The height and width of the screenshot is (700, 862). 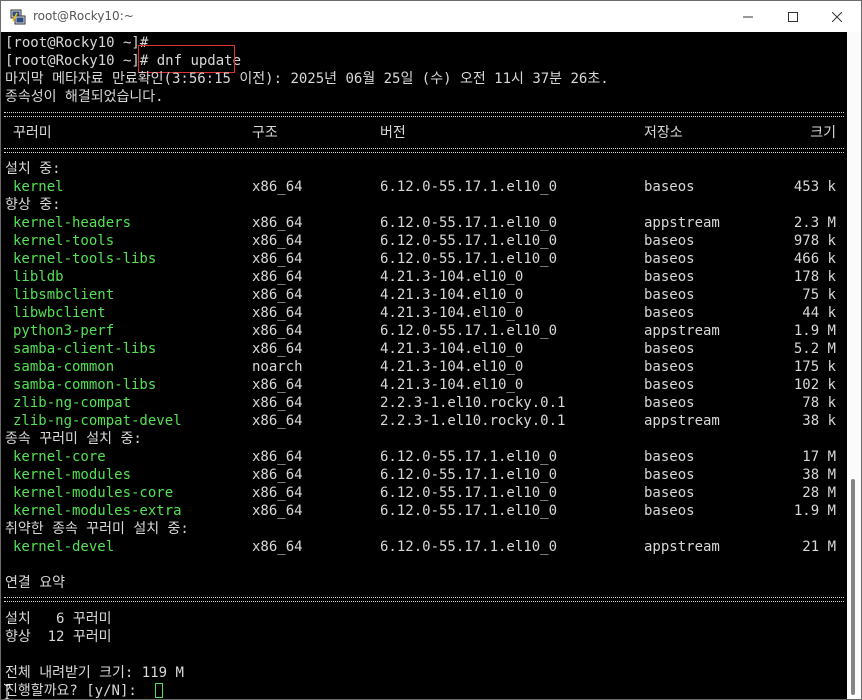 I want to click on package-size: 453 k, so click(x=814, y=187).